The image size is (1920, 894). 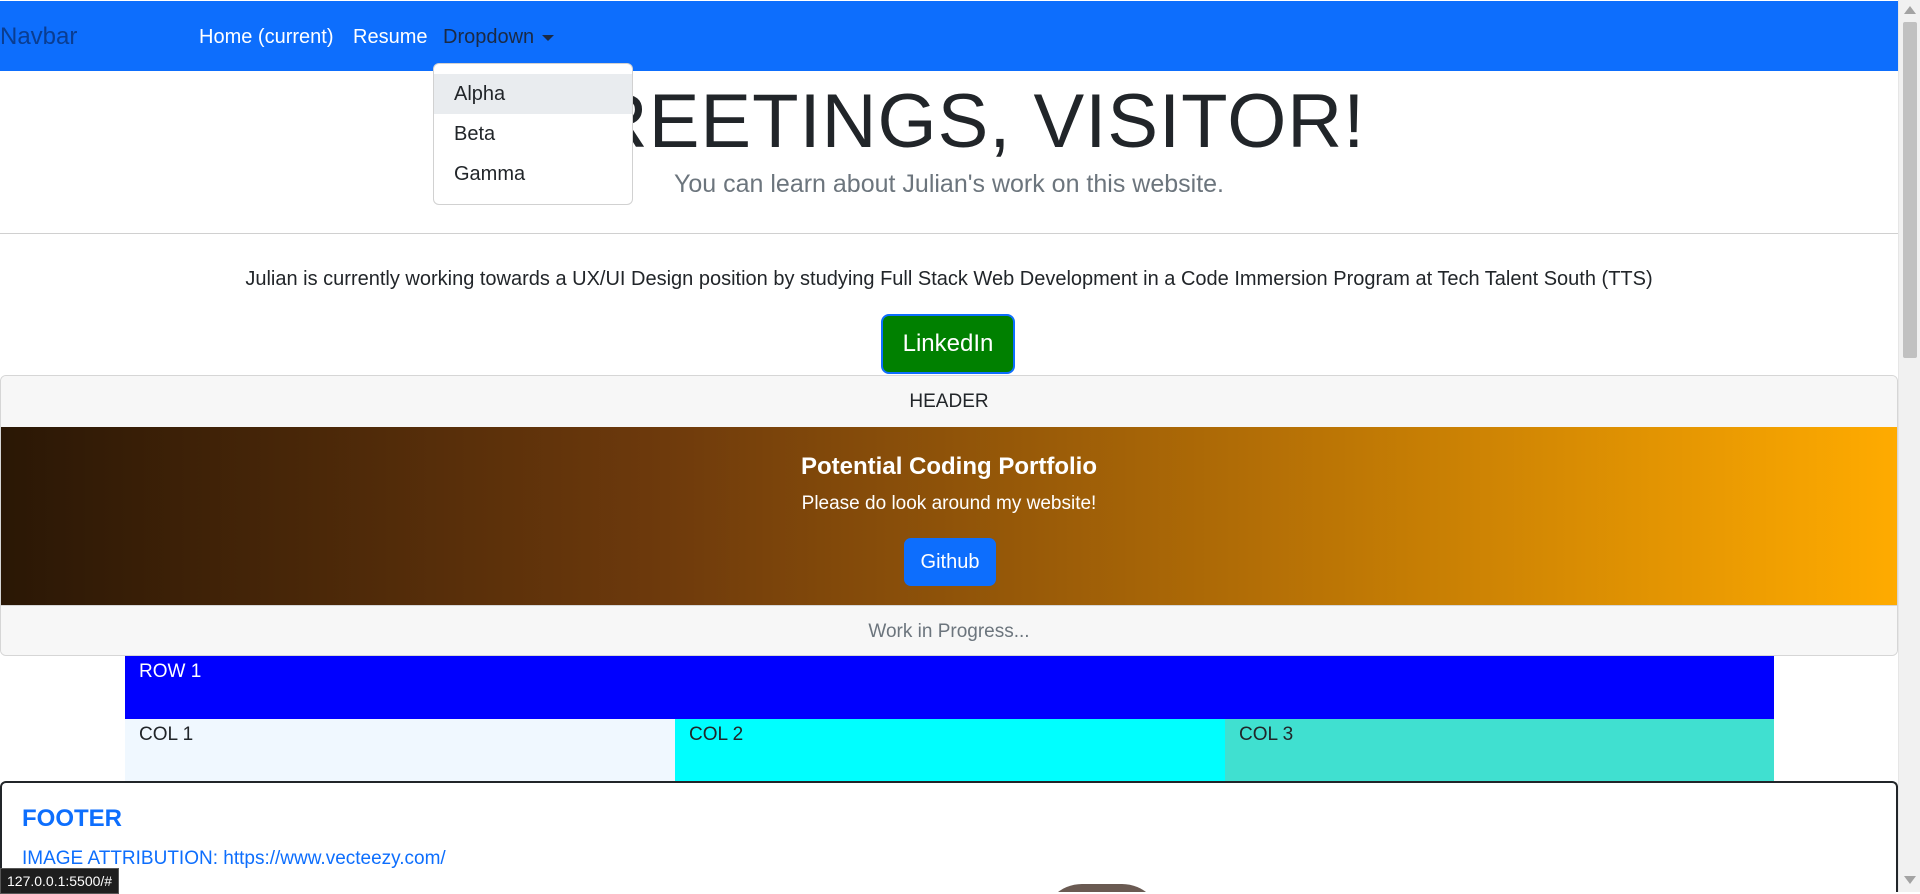 What do you see at coordinates (170, 671) in the screenshot?
I see `row-label: ROW 1` at bounding box center [170, 671].